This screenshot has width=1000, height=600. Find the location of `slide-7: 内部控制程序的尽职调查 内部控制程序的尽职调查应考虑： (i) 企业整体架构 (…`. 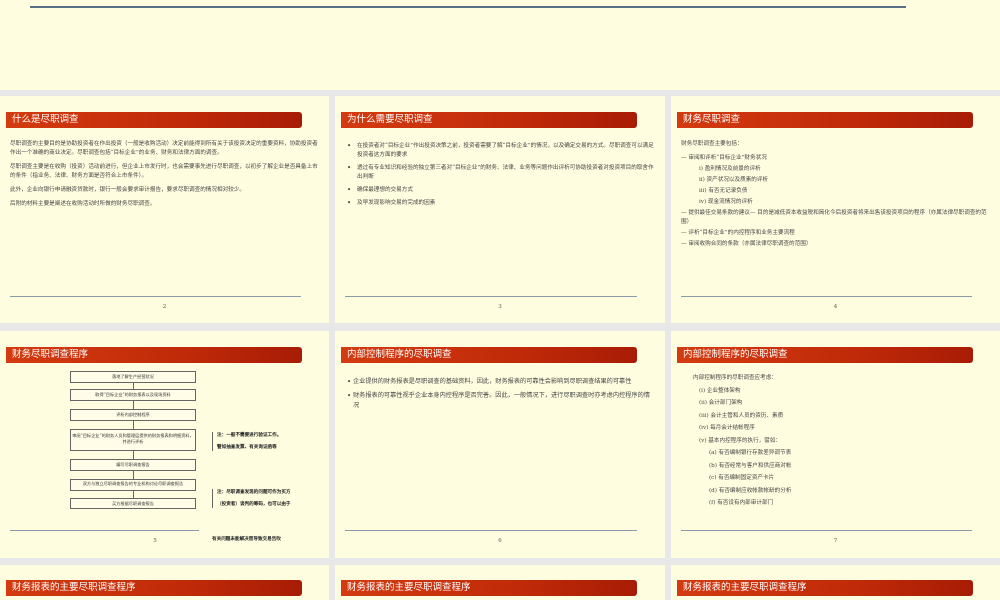

slide-7: 内部控制程序的尽职调查 内部控制程序的尽职调查应考虑： (i) 企业整体架构 (… is located at coordinates (835, 444).